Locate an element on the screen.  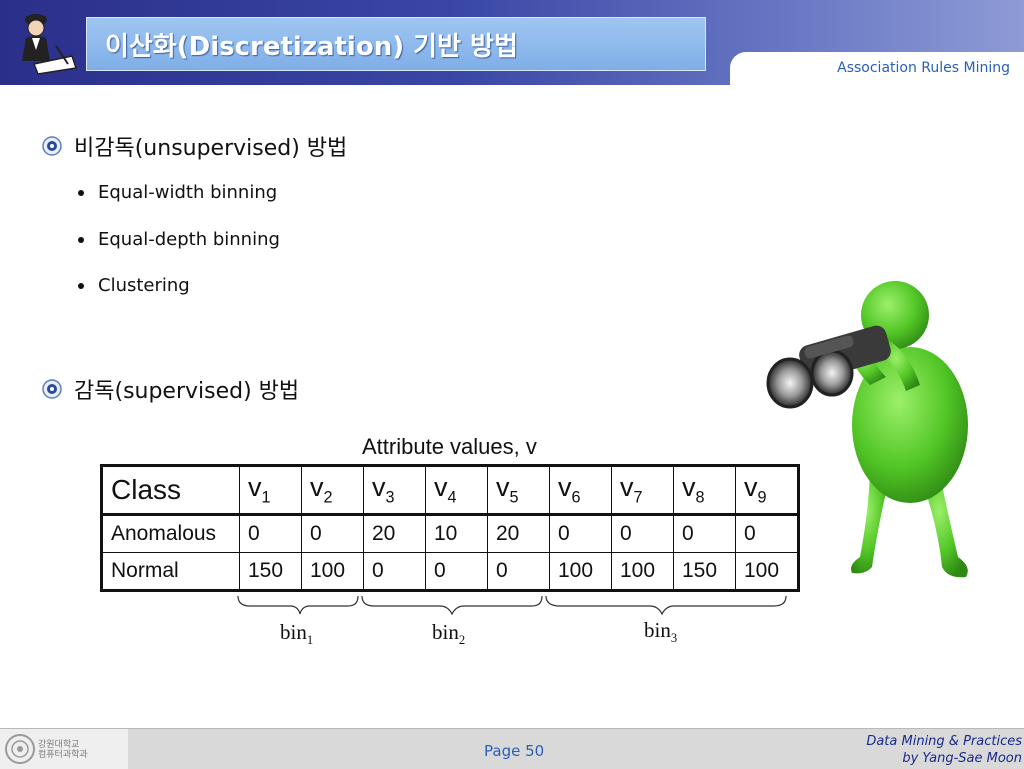
header-v3: v3 is located at coordinates (394, 490).